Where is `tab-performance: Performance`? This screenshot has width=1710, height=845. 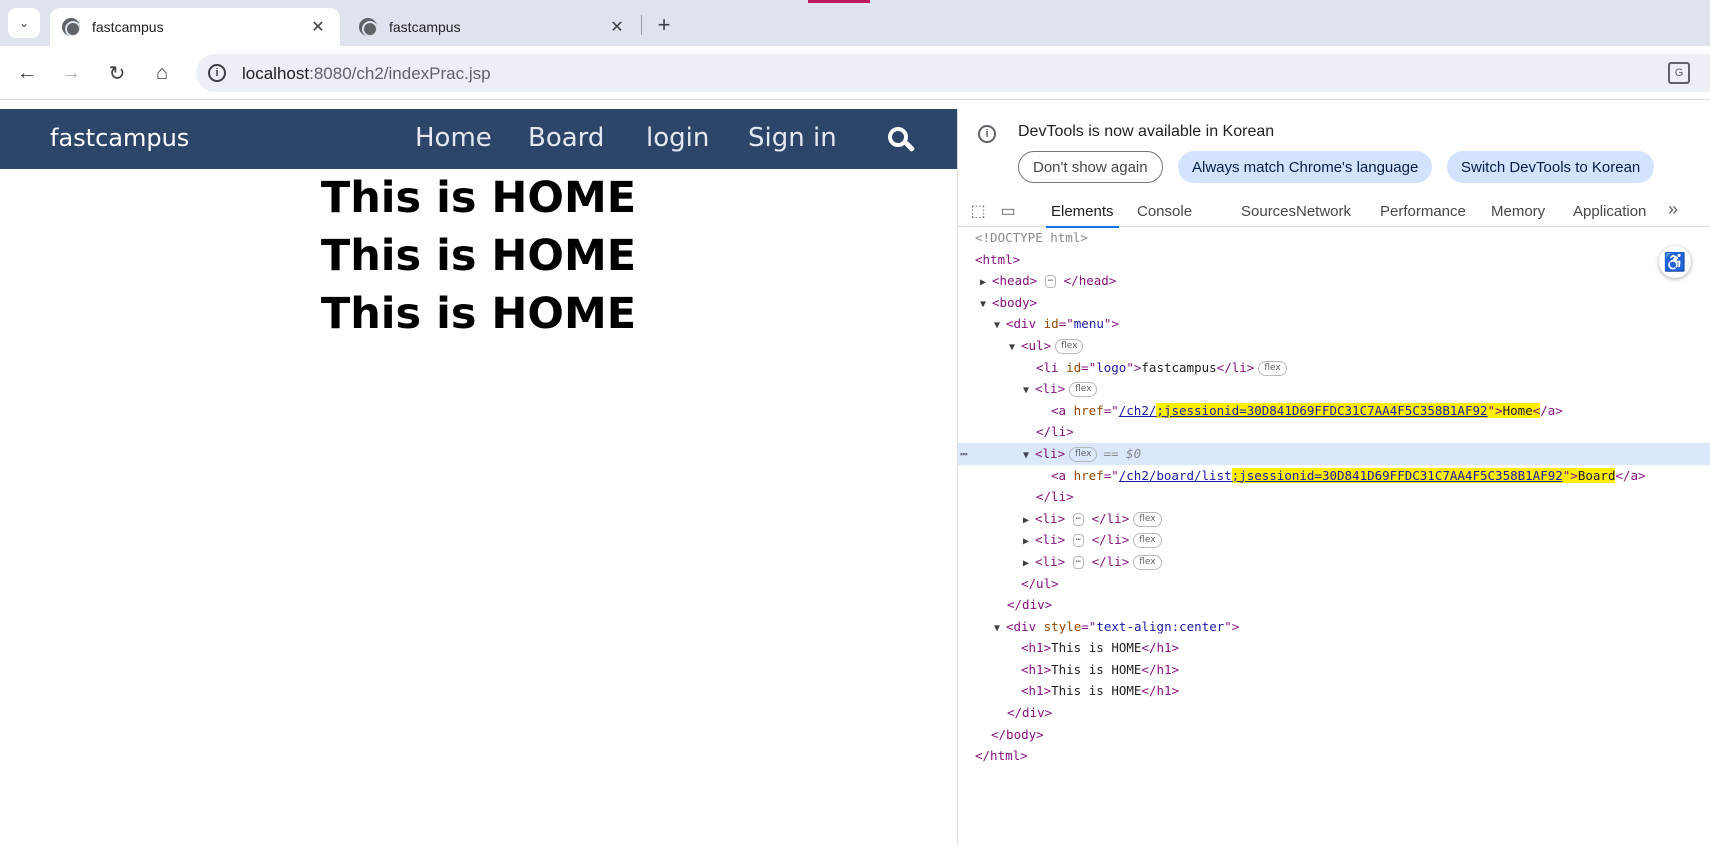 tab-performance: Performance is located at coordinates (1423, 211).